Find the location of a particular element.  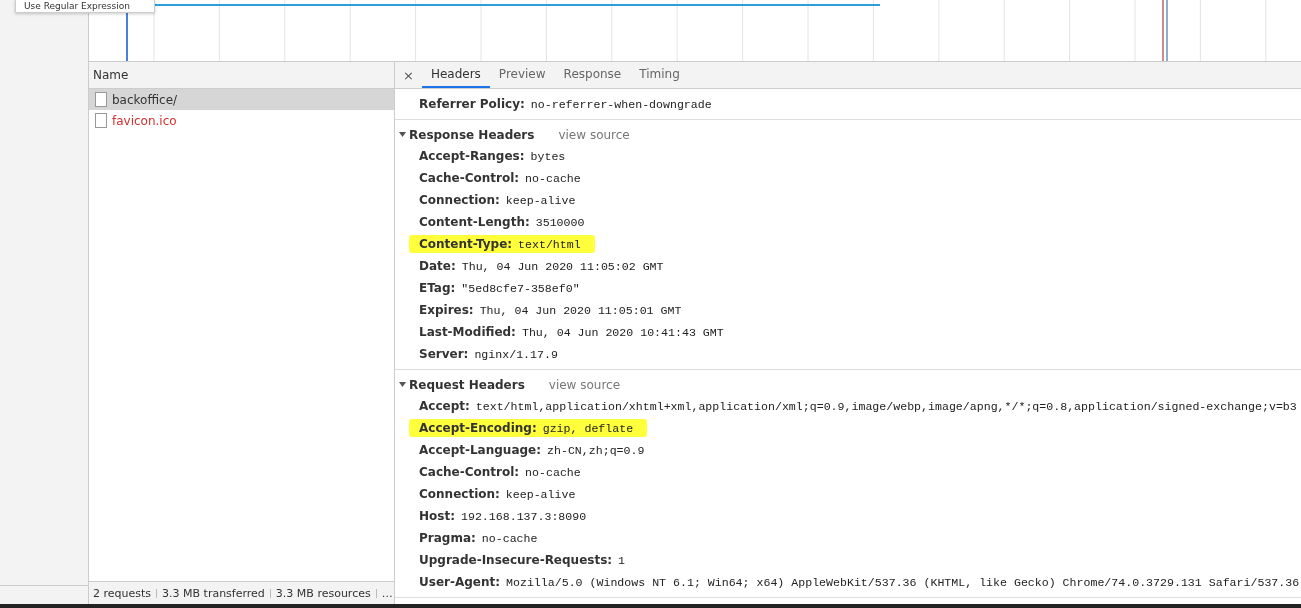

status-text: 2 requests is located at coordinates (122, 593).